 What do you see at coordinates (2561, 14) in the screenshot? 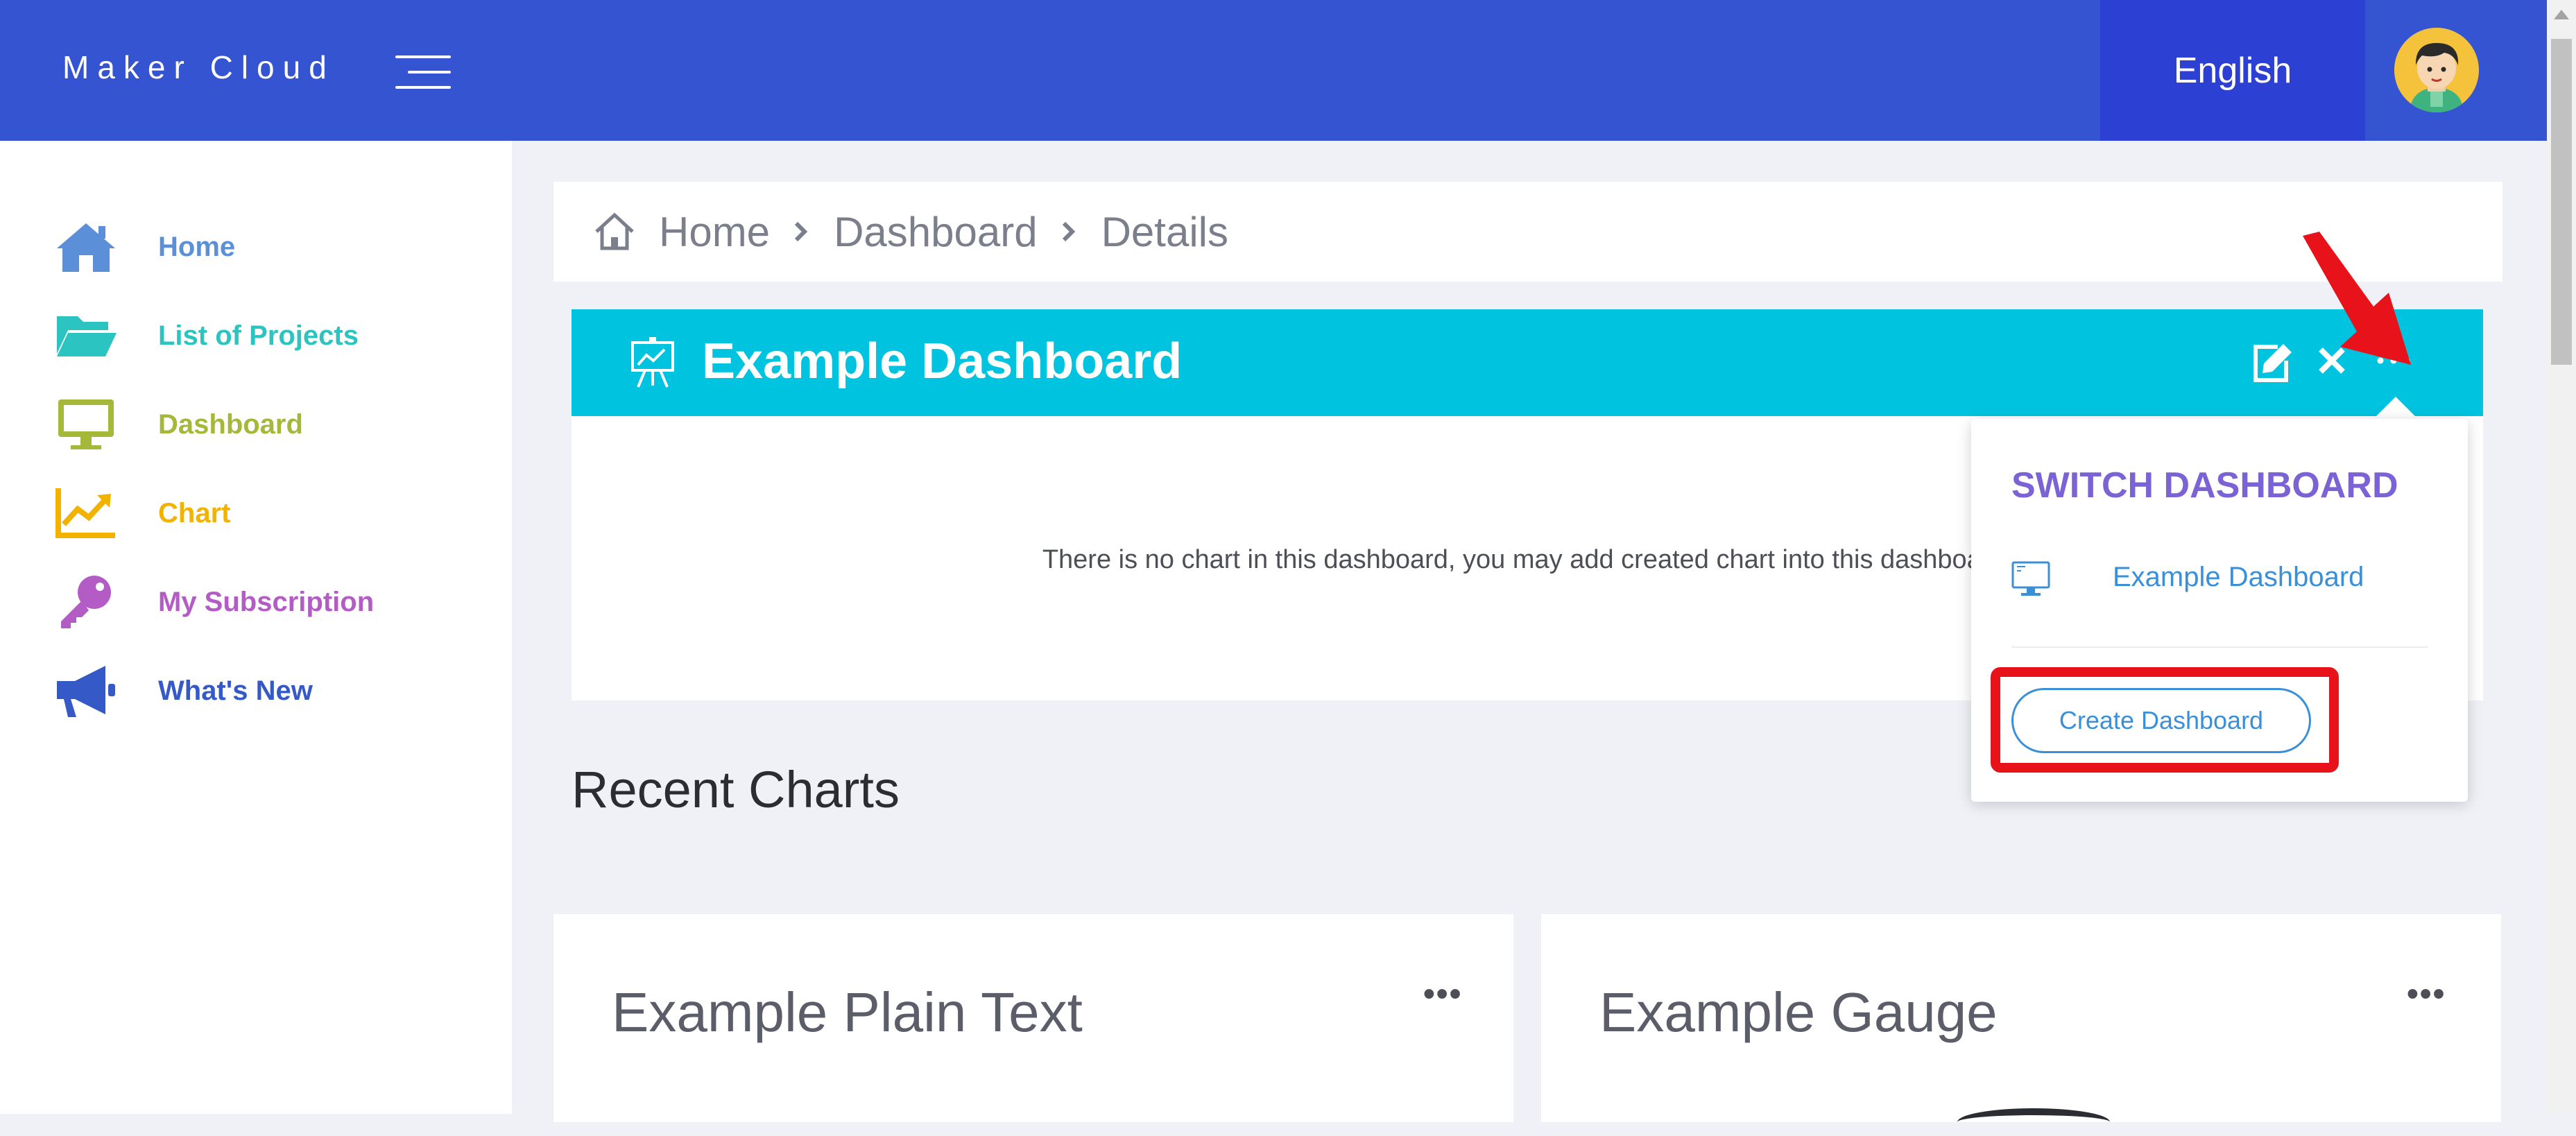
I see `scroll-up-arrow-icon` at bounding box center [2561, 14].